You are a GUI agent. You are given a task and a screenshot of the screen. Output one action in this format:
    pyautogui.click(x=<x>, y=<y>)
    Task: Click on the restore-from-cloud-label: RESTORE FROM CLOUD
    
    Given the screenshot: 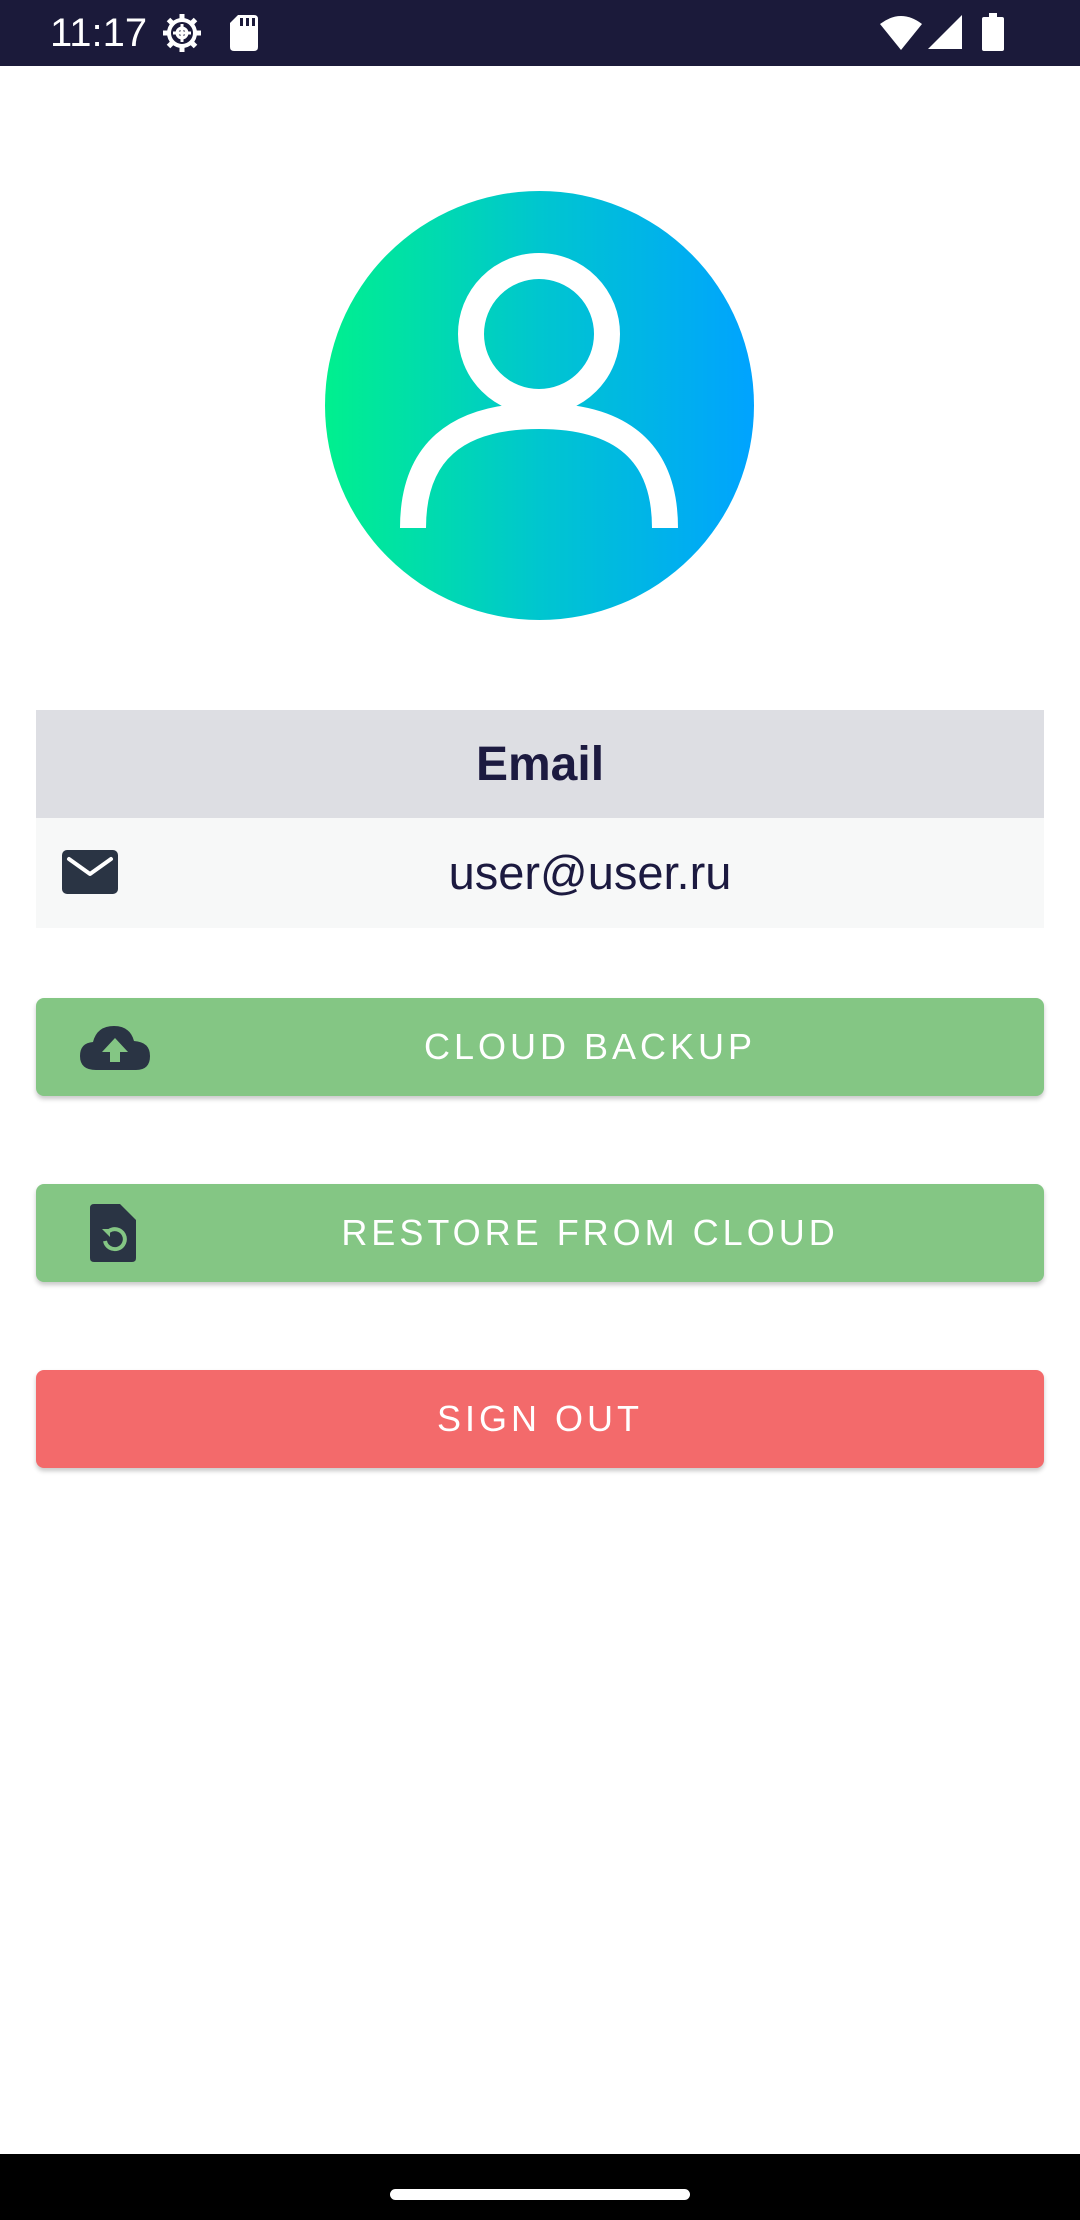 What is the action you would take?
    pyautogui.click(x=590, y=1232)
    